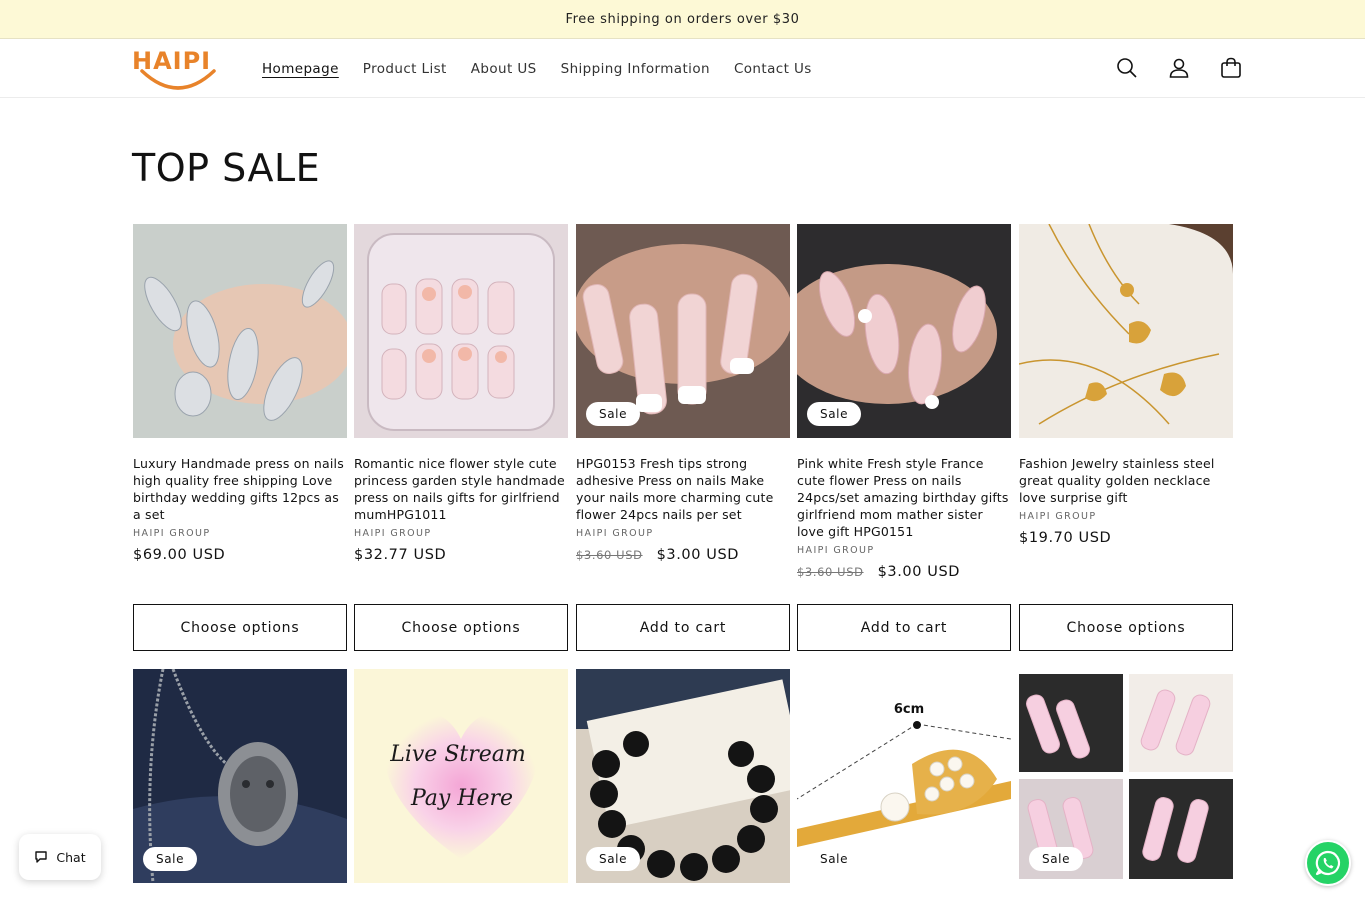 The image size is (1365, 900). What do you see at coordinates (909, 709) in the screenshot?
I see `size-label-text: 6cm` at bounding box center [909, 709].